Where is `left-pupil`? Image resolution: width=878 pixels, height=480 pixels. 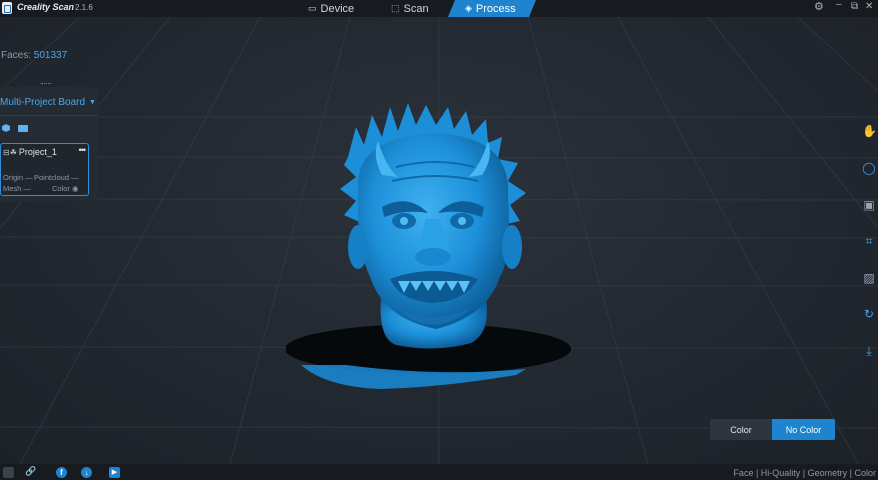 left-pupil is located at coordinates (404, 221).